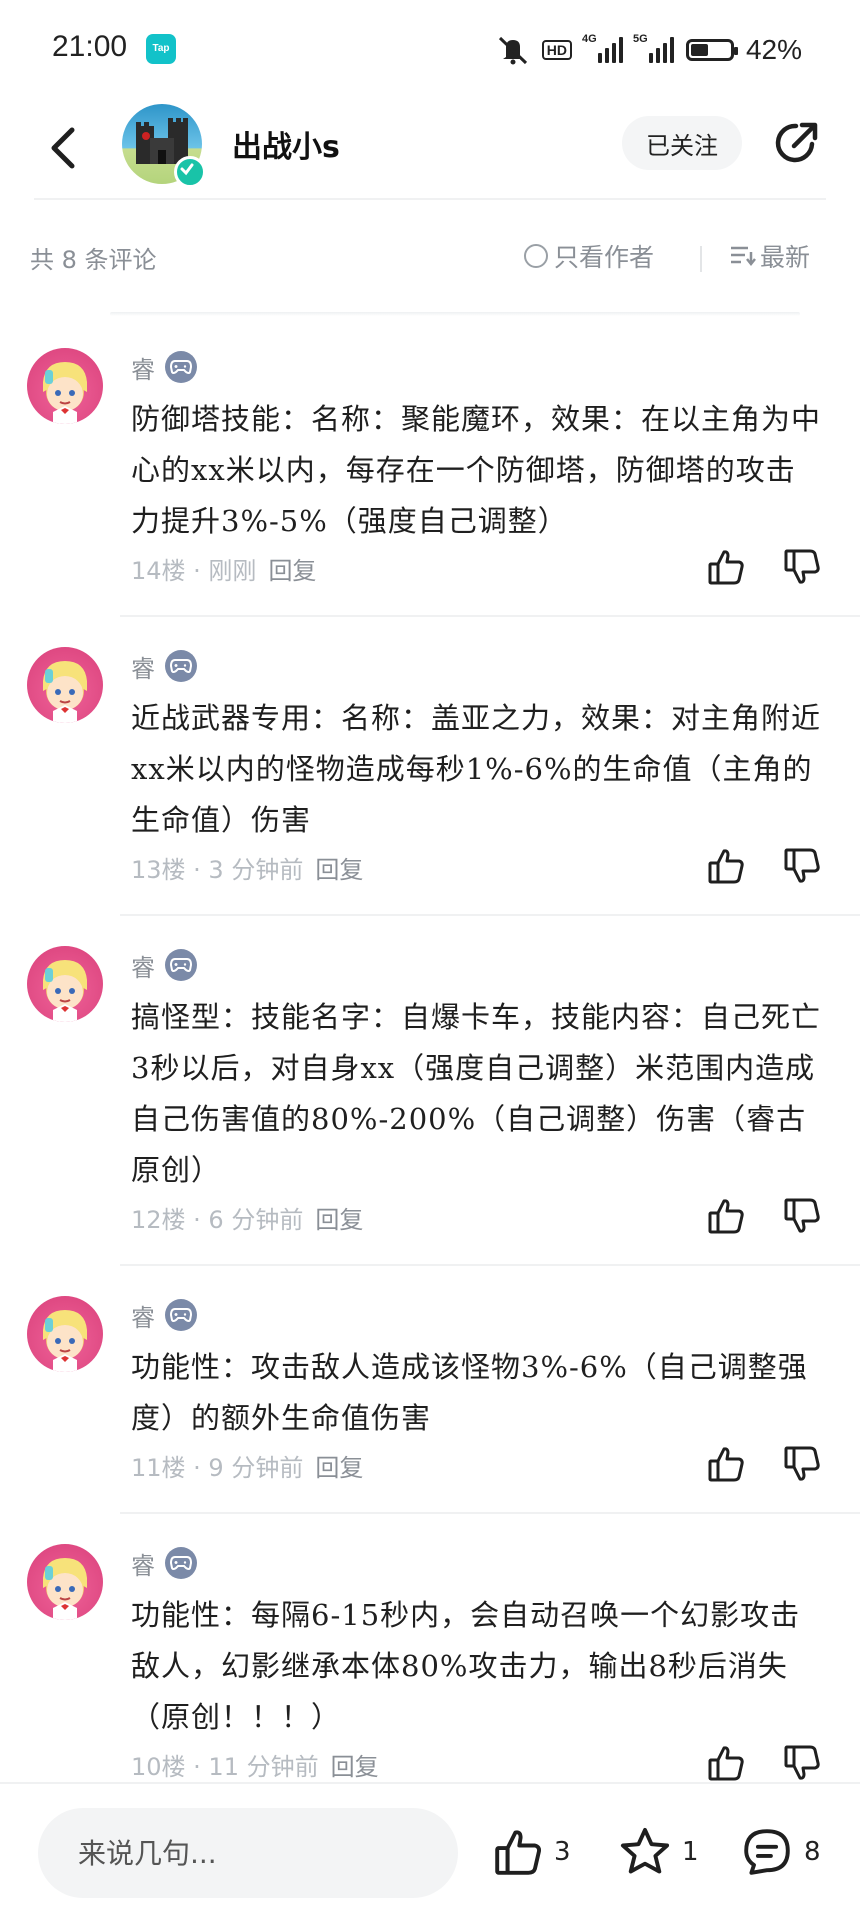 The image size is (860, 1922). What do you see at coordinates (604, 257) in the screenshot?
I see `only-author-label: 只看作者` at bounding box center [604, 257].